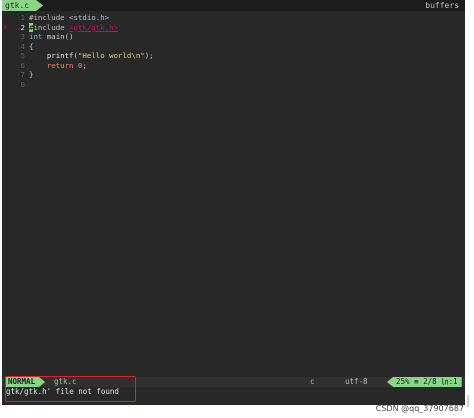  Describe the element at coordinates (22, 74) in the screenshot. I see `line-number: 7` at that location.